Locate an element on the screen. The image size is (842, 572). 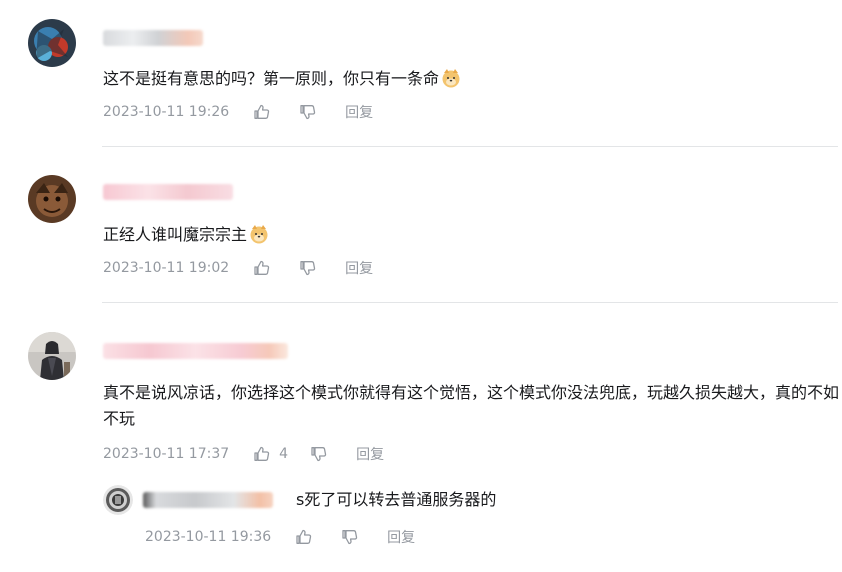
comment-text: 这不是挺有意思的吗？第一原则，你只有一条命 is located at coordinates (463, 79).